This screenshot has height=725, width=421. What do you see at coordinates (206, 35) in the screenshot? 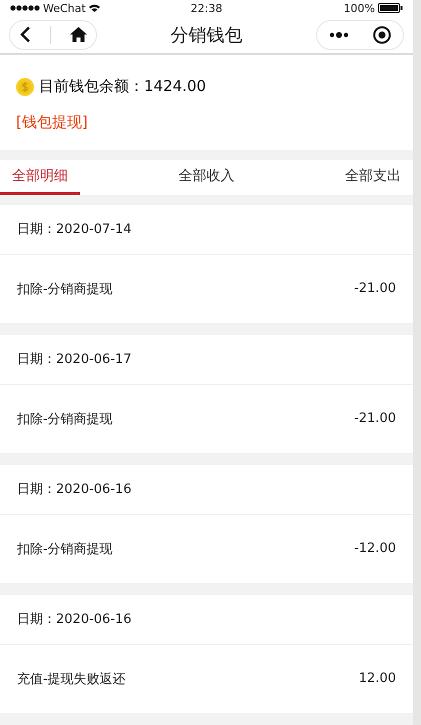
I see `page-title: 分销钱包` at bounding box center [206, 35].